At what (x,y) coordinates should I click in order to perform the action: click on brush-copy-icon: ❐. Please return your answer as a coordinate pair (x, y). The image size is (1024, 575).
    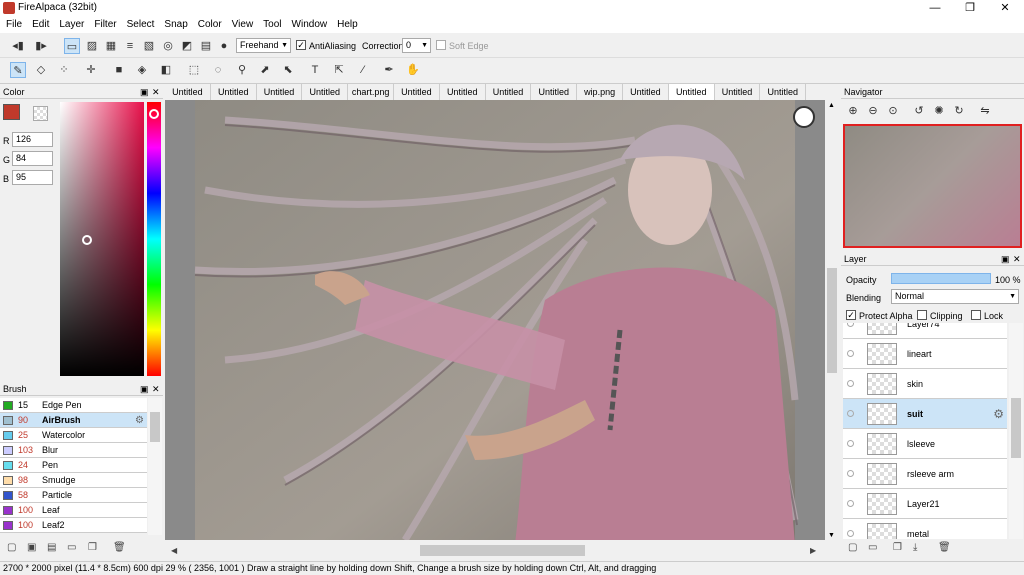
    Looking at the image, I should click on (92, 547).